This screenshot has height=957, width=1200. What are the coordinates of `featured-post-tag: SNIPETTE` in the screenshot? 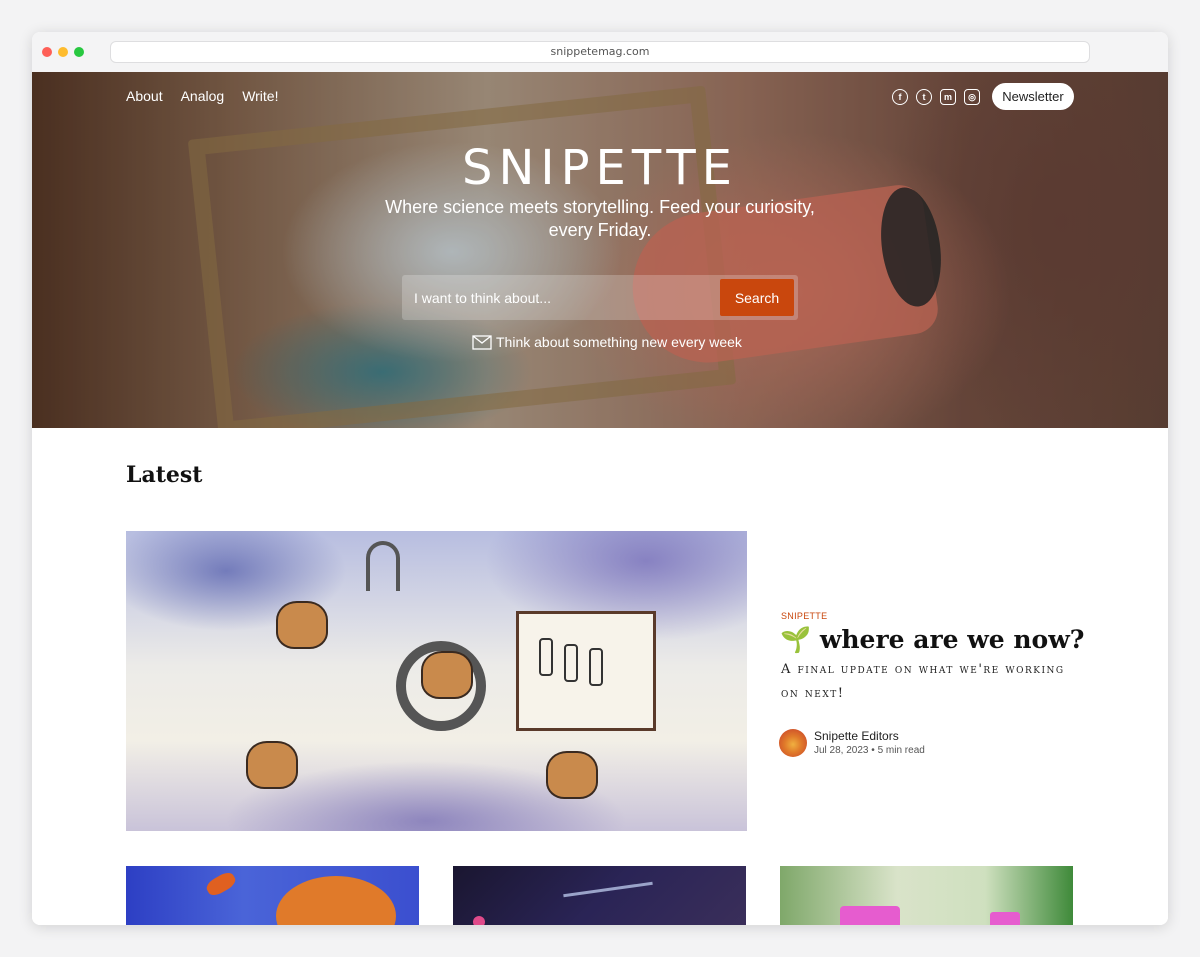 It's located at (804, 616).